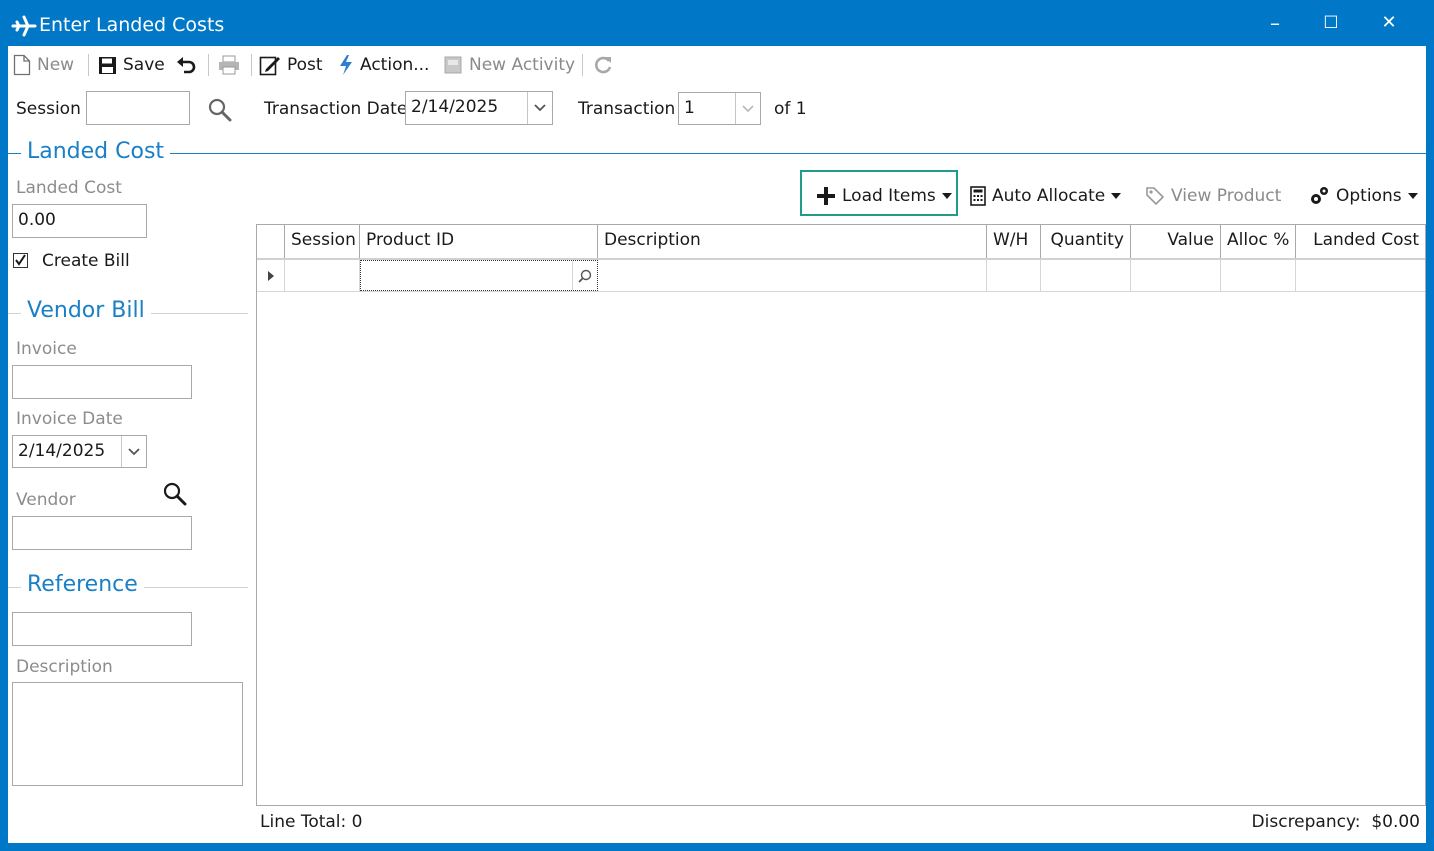 Image resolution: width=1434 pixels, height=851 pixels. I want to click on column-header-landed-cost: Landed Cost, so click(1360, 241).